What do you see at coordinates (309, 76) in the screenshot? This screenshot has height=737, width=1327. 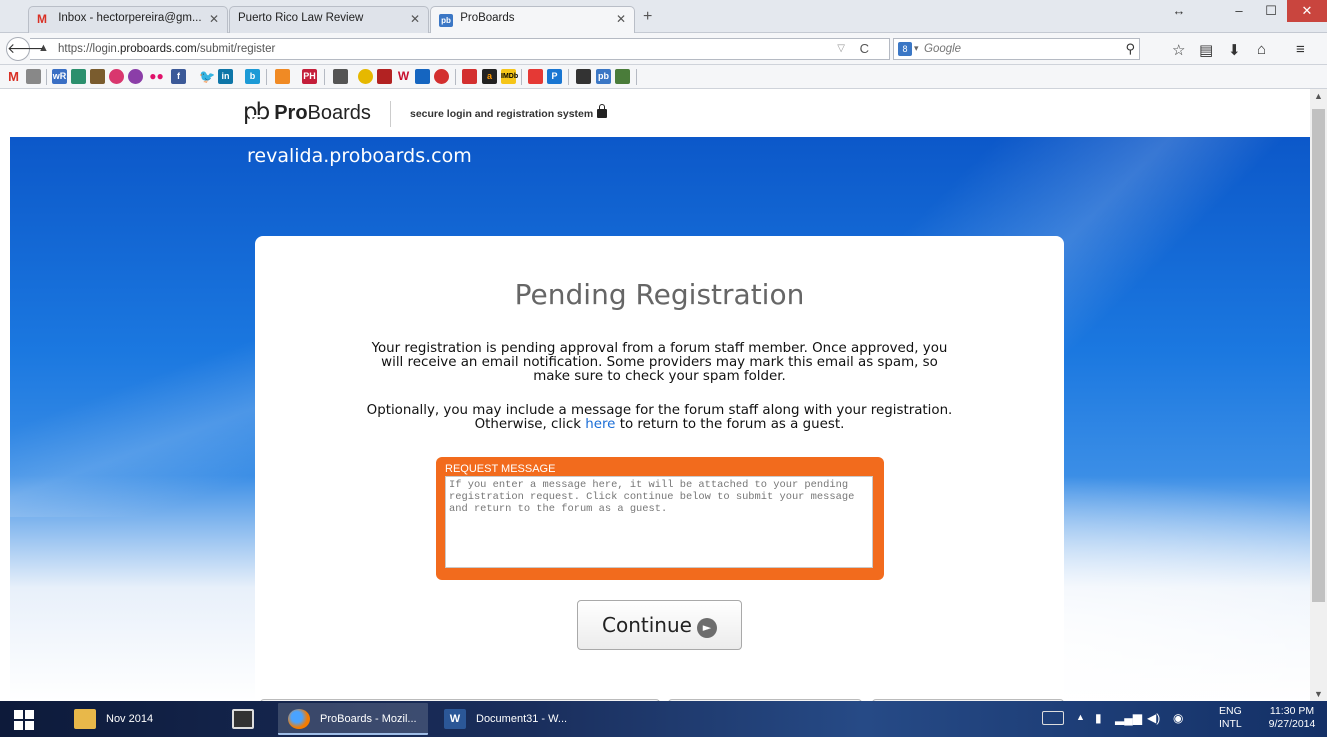 I see `bookmark-icon: PH` at bounding box center [309, 76].